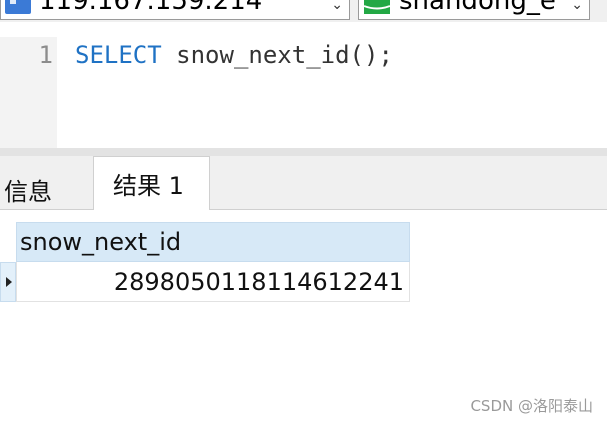 Image resolution: width=607 pixels, height=422 pixels. I want to click on connection-select: 119.167.159.214 ⌄, so click(175, 10).